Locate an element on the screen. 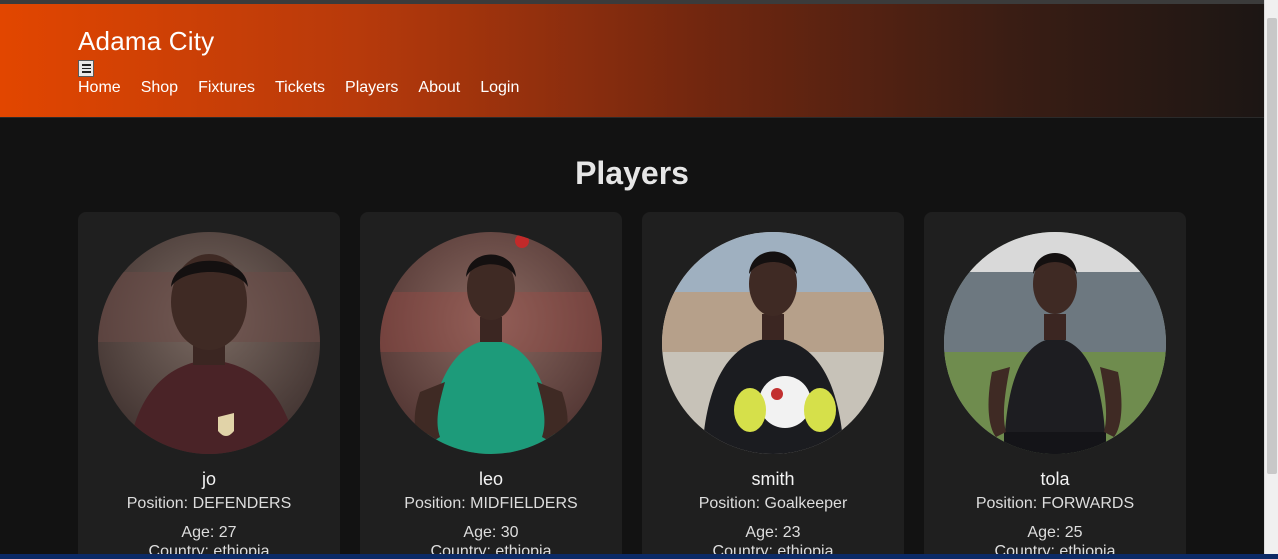  player-name: smith is located at coordinates (773, 479).